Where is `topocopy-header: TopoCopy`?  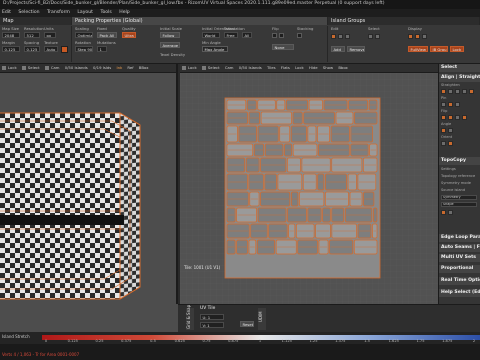 topocopy-header: TopoCopy is located at coordinates (459, 161).